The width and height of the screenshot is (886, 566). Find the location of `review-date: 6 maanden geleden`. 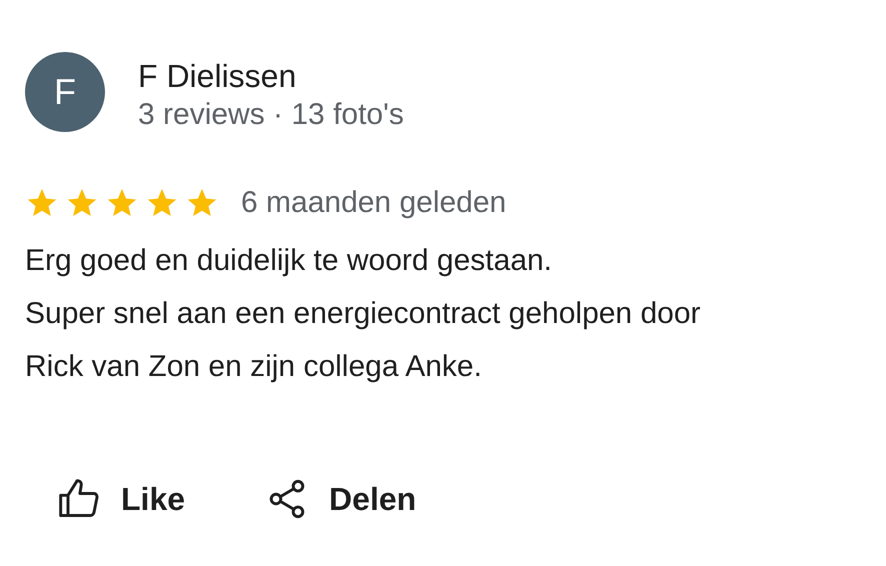

review-date: 6 maanden geleden is located at coordinates (373, 203).